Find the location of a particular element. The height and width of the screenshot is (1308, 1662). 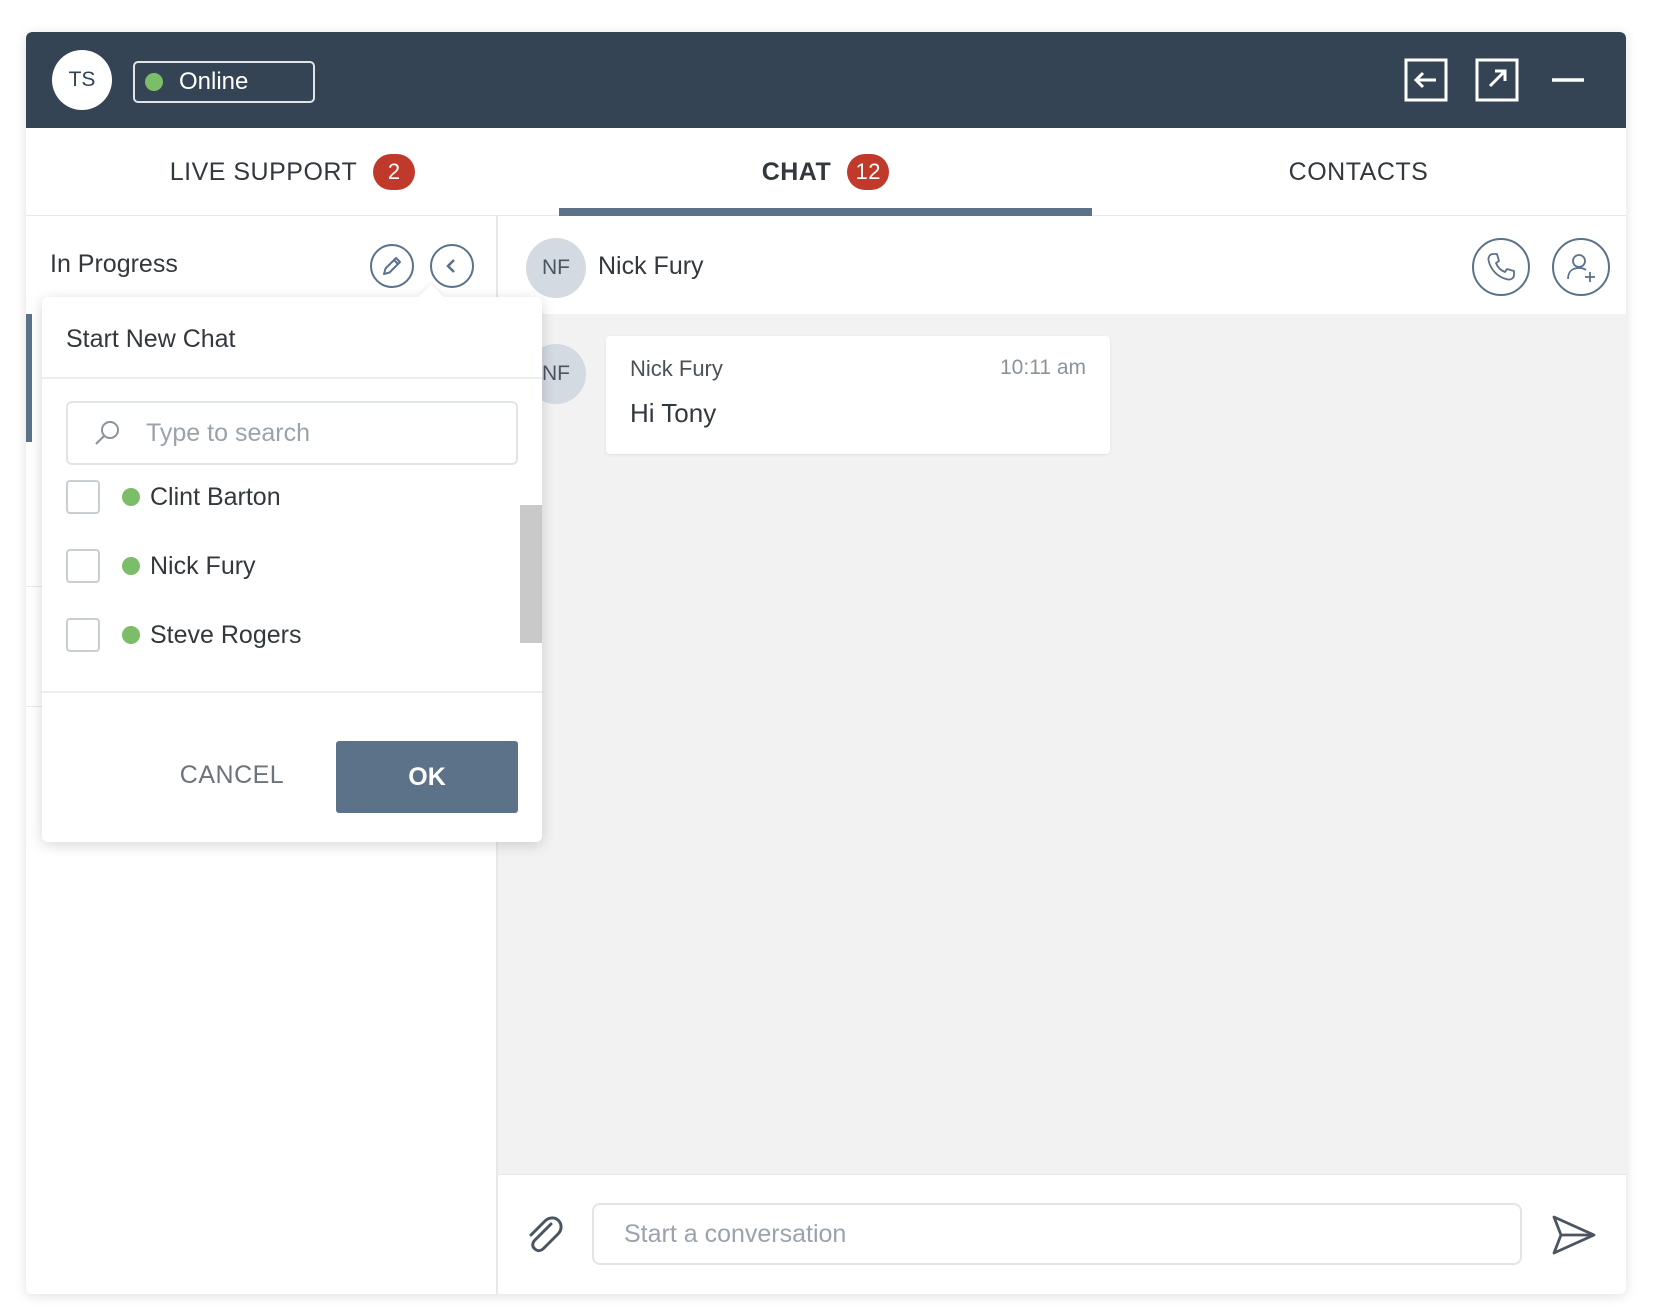

tab-label: CHAT is located at coordinates (796, 171).